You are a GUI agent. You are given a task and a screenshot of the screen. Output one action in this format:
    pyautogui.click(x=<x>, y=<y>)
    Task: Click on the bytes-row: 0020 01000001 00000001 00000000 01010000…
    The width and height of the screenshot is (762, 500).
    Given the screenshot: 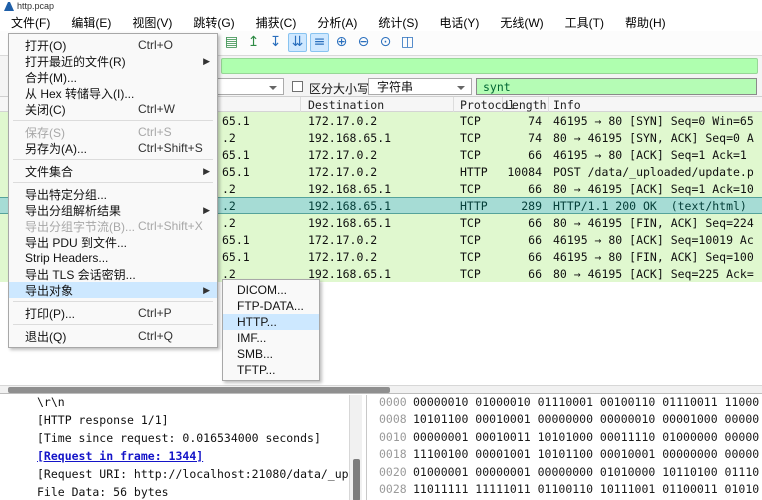 What is the action you would take?
    pyautogui.click(x=564, y=473)
    